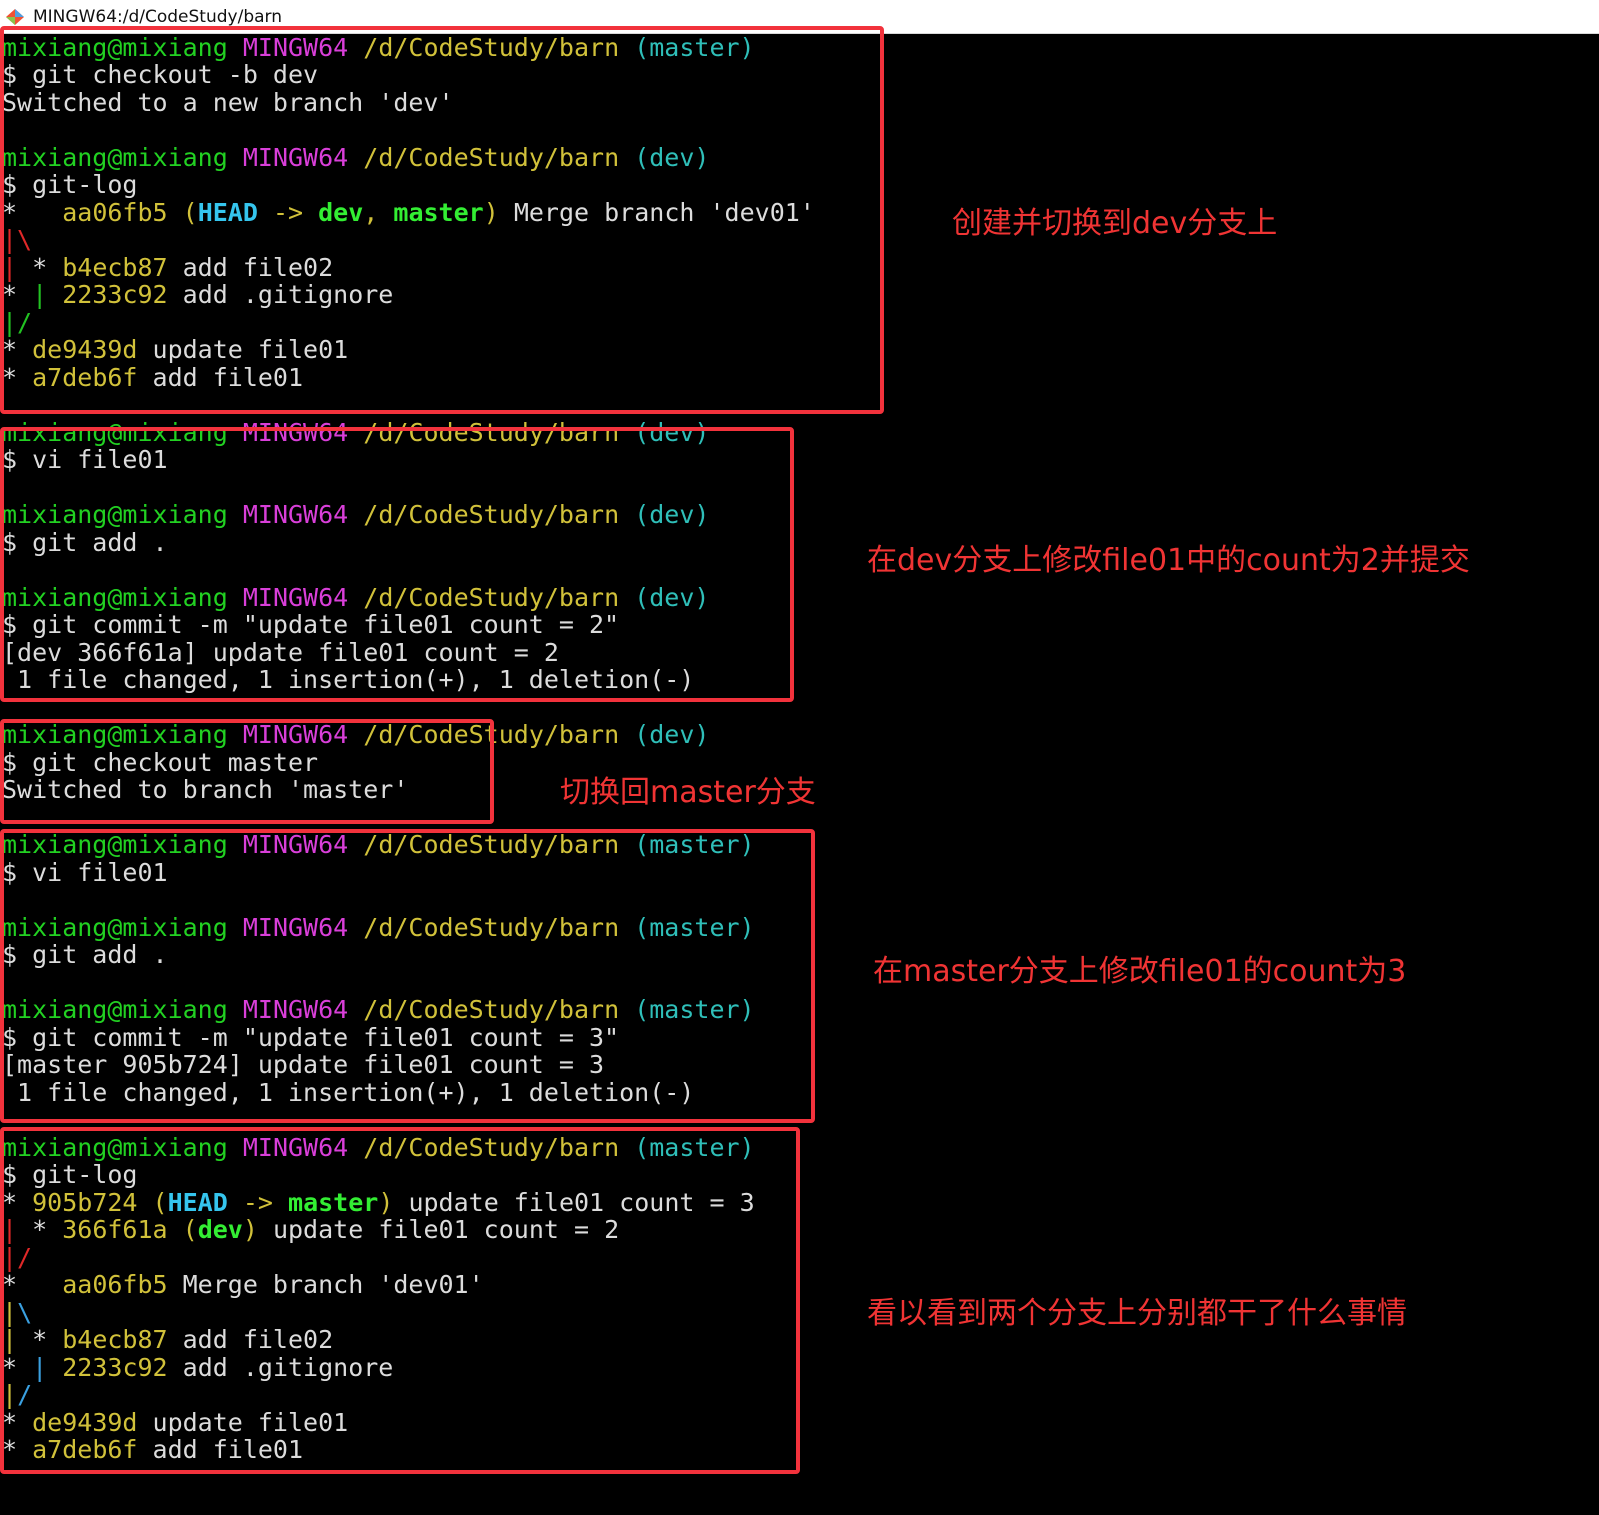 The width and height of the screenshot is (1599, 1515). Describe the element at coordinates (15, 17) in the screenshot. I see `git-bash-icon` at that location.